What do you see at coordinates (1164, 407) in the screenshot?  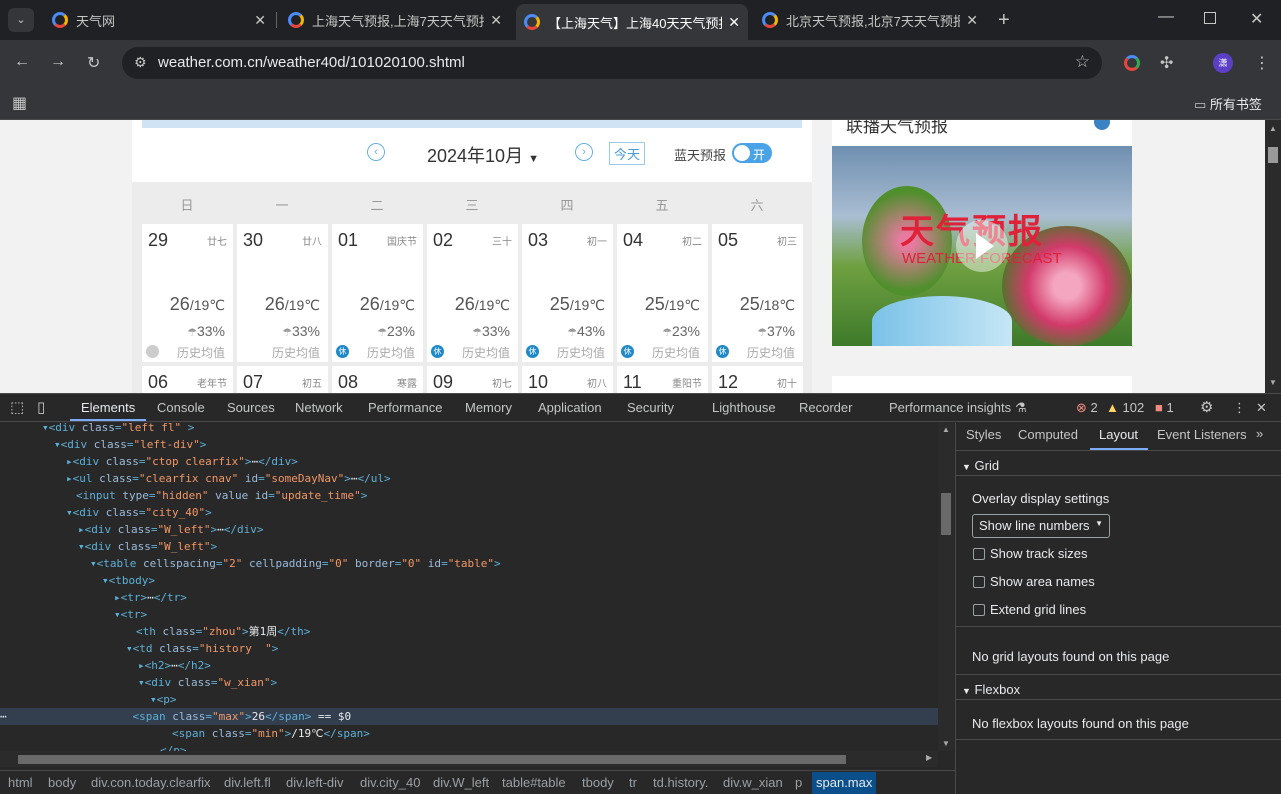 I see `issue-count: ■ 1` at bounding box center [1164, 407].